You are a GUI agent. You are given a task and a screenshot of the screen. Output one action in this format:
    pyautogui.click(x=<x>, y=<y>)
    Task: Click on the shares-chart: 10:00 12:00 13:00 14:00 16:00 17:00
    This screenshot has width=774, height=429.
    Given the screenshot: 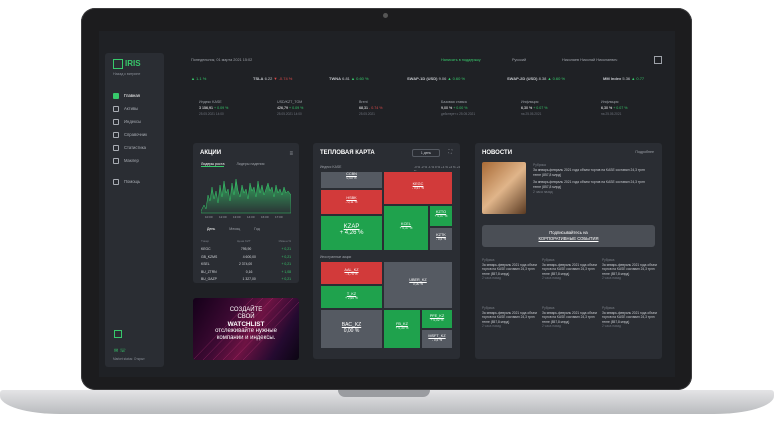 What is the action you would take?
    pyautogui.click(x=246, y=195)
    